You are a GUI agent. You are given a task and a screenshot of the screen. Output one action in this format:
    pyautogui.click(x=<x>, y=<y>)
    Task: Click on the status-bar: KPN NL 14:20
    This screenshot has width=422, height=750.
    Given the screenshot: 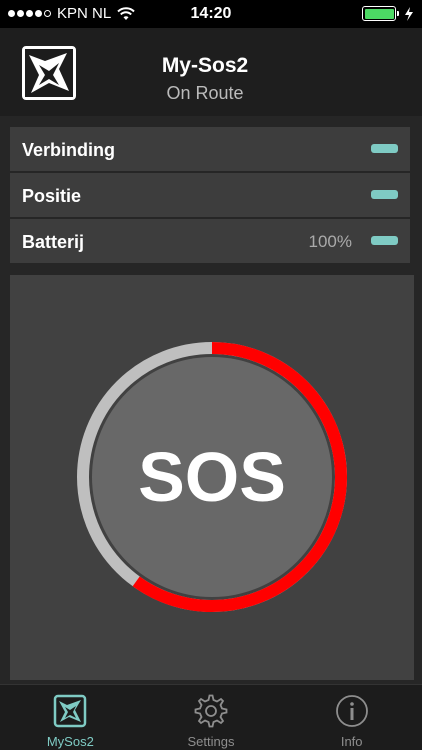 What is the action you would take?
    pyautogui.click(x=211, y=14)
    